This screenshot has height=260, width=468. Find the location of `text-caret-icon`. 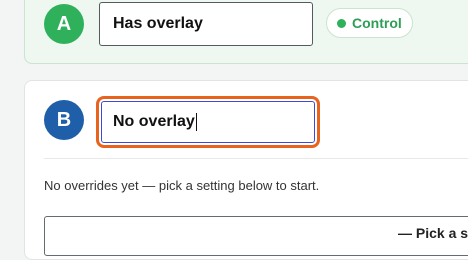

text-caret-icon is located at coordinates (196, 122).